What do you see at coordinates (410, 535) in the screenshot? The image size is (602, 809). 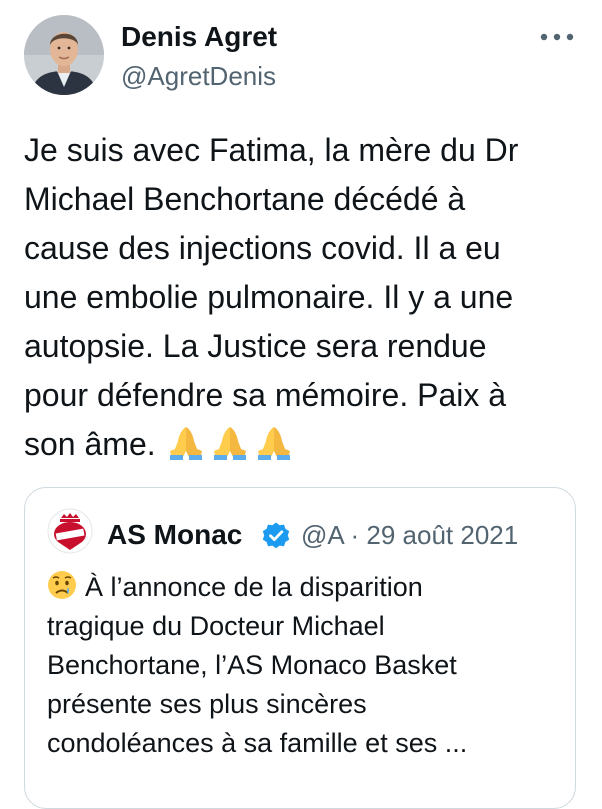 I see `quoted-meta: @A · 29 août 2021` at bounding box center [410, 535].